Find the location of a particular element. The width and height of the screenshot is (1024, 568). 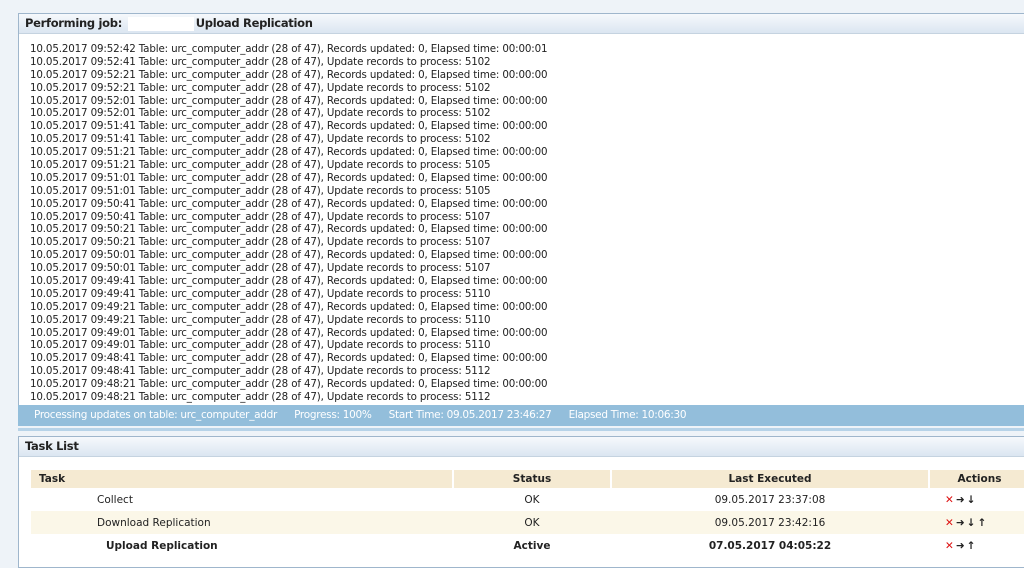

task-status: Active is located at coordinates (532, 545).